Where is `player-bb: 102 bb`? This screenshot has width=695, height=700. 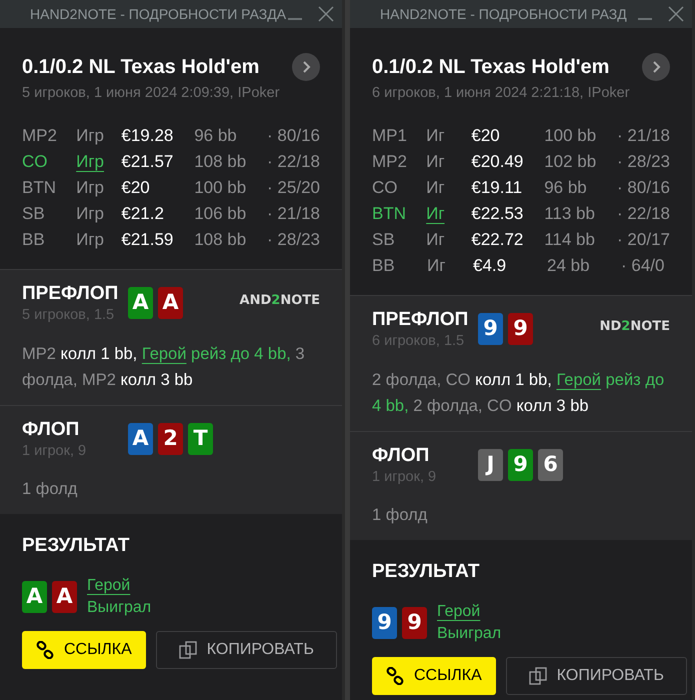
player-bb: 102 bb is located at coordinates (571, 162).